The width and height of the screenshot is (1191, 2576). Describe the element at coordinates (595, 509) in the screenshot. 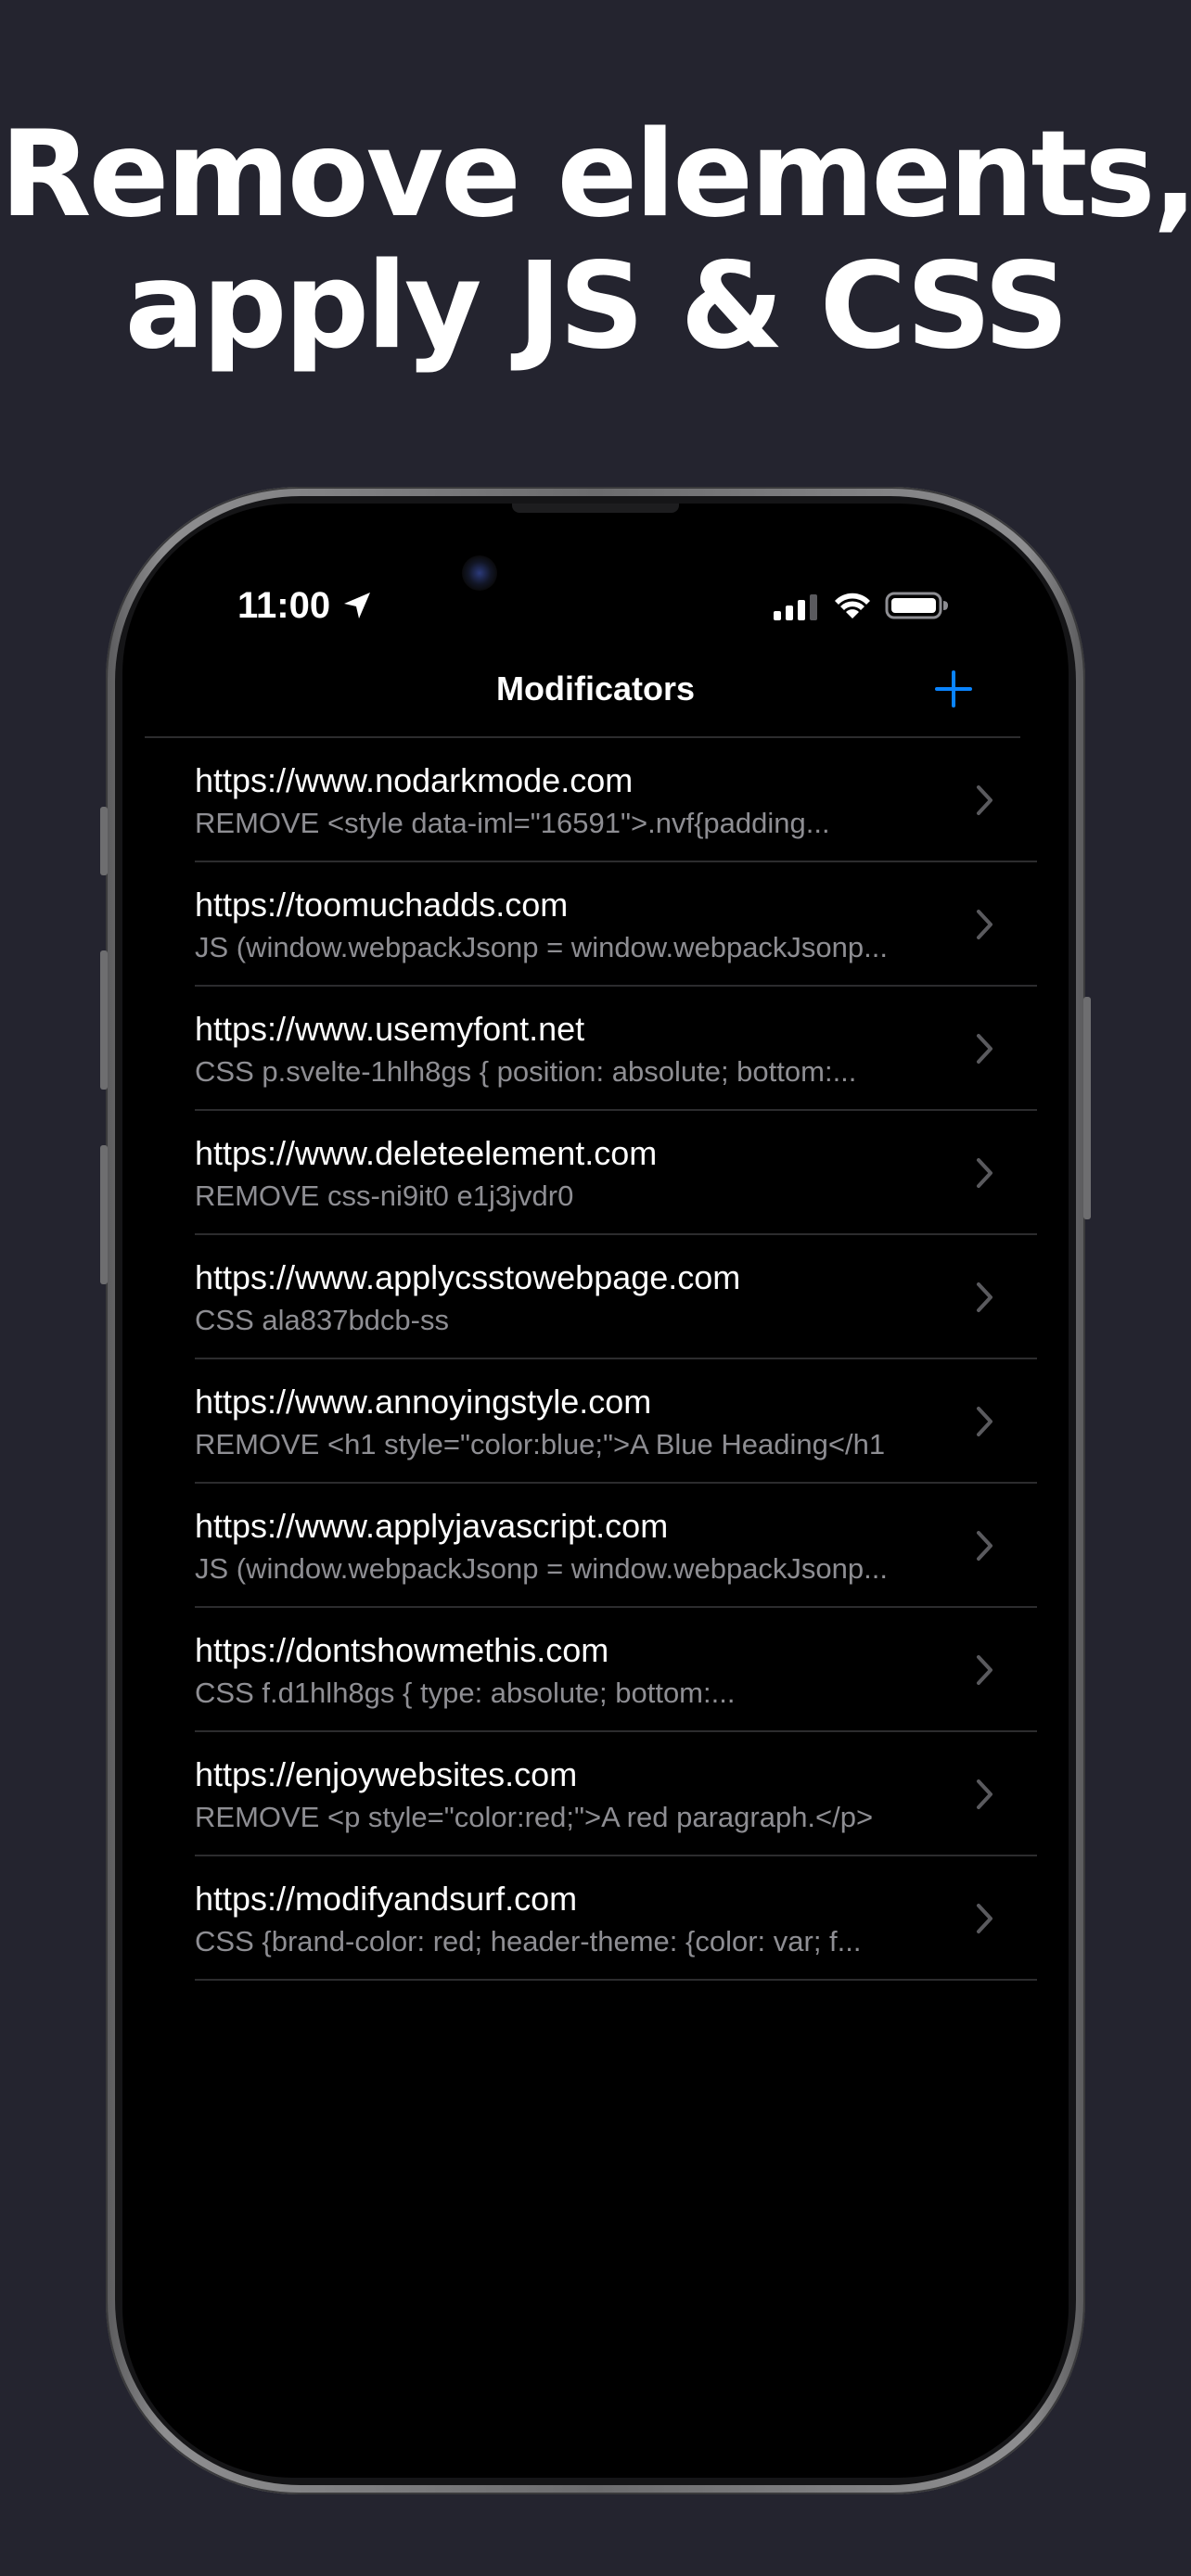

I see `earpiece` at that location.